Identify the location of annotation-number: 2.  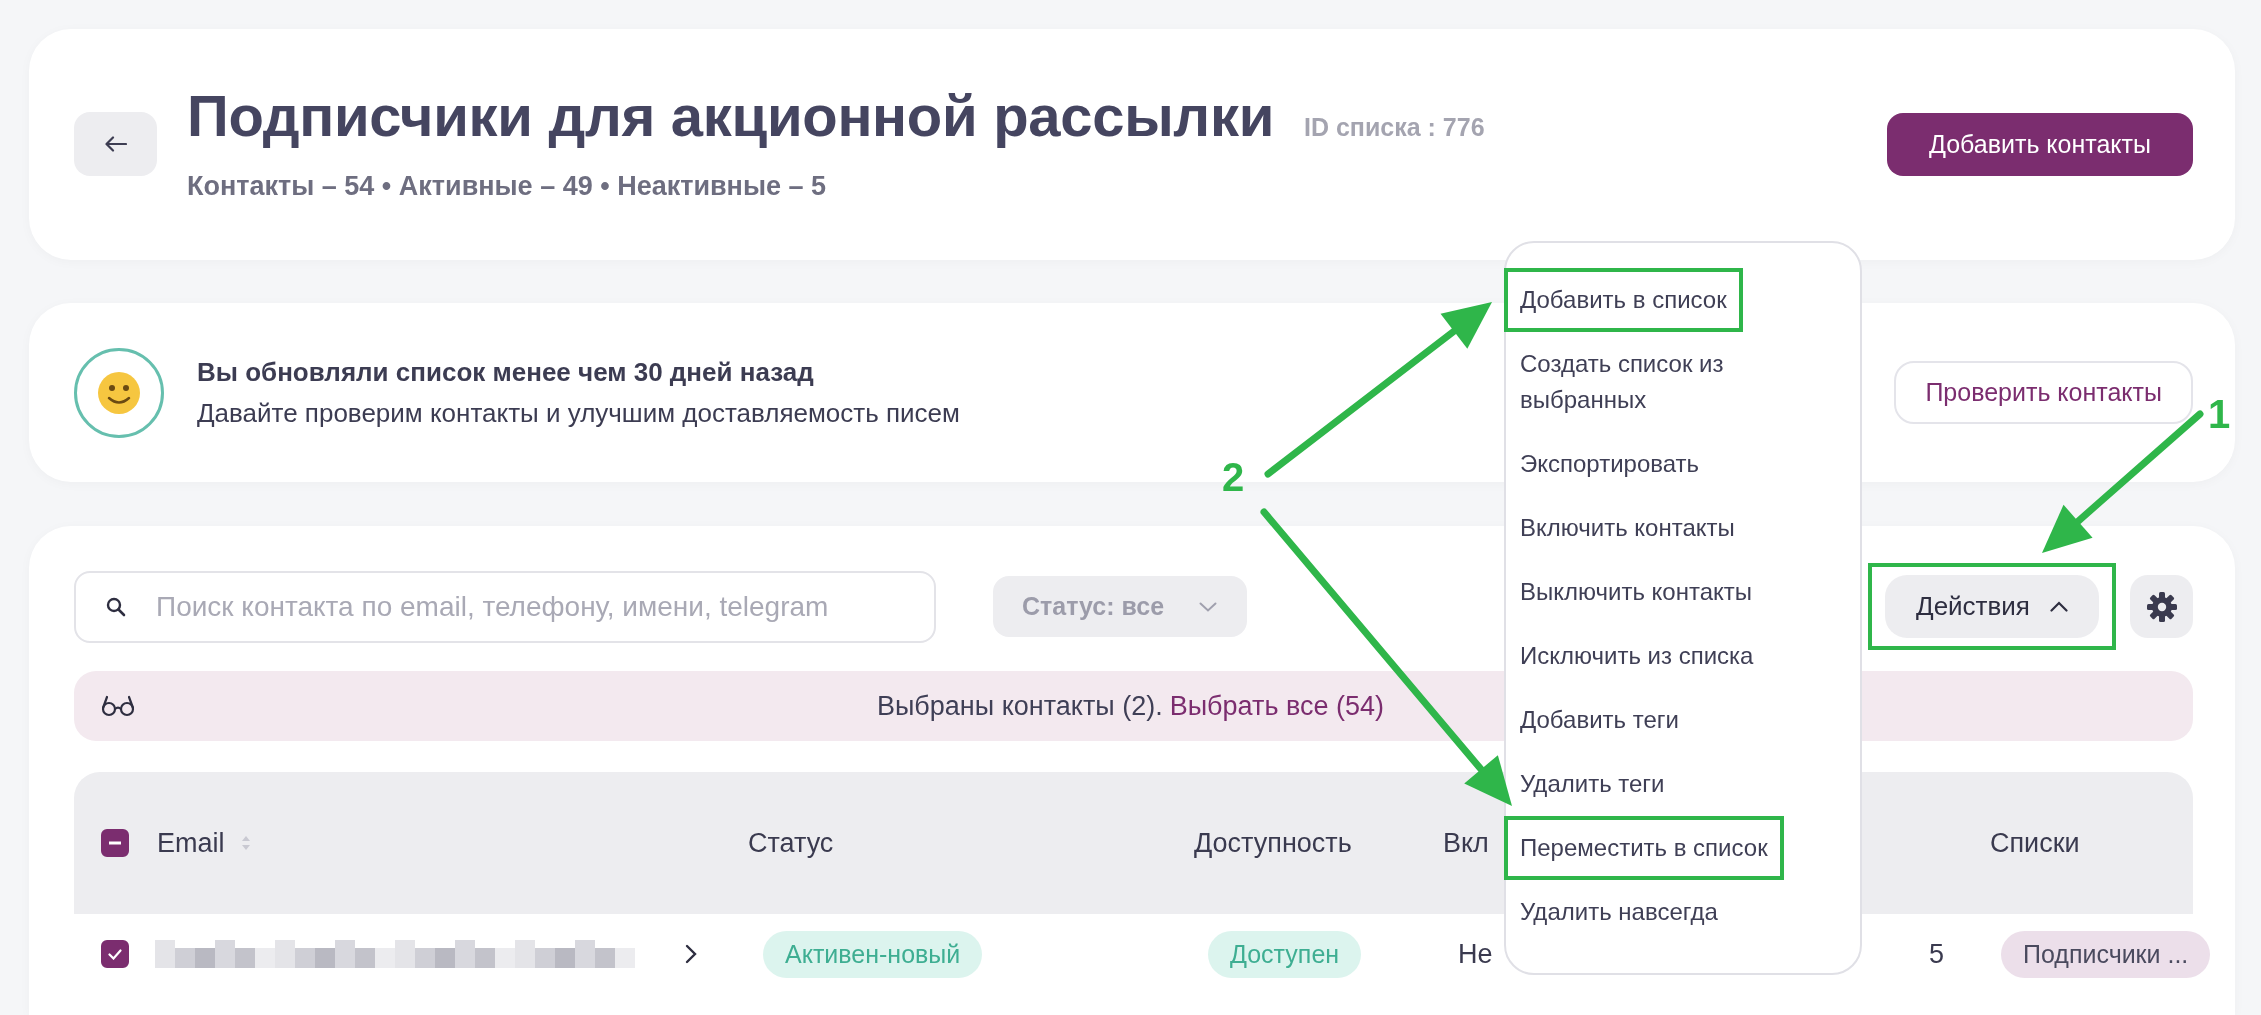
(1233, 477).